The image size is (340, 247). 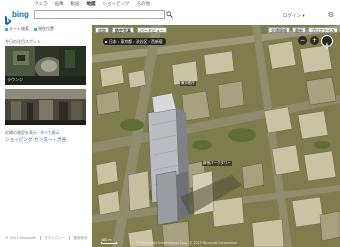 What do you see at coordinates (323, 30) in the screenshot?
I see `profile-tab: プロファイル` at bounding box center [323, 30].